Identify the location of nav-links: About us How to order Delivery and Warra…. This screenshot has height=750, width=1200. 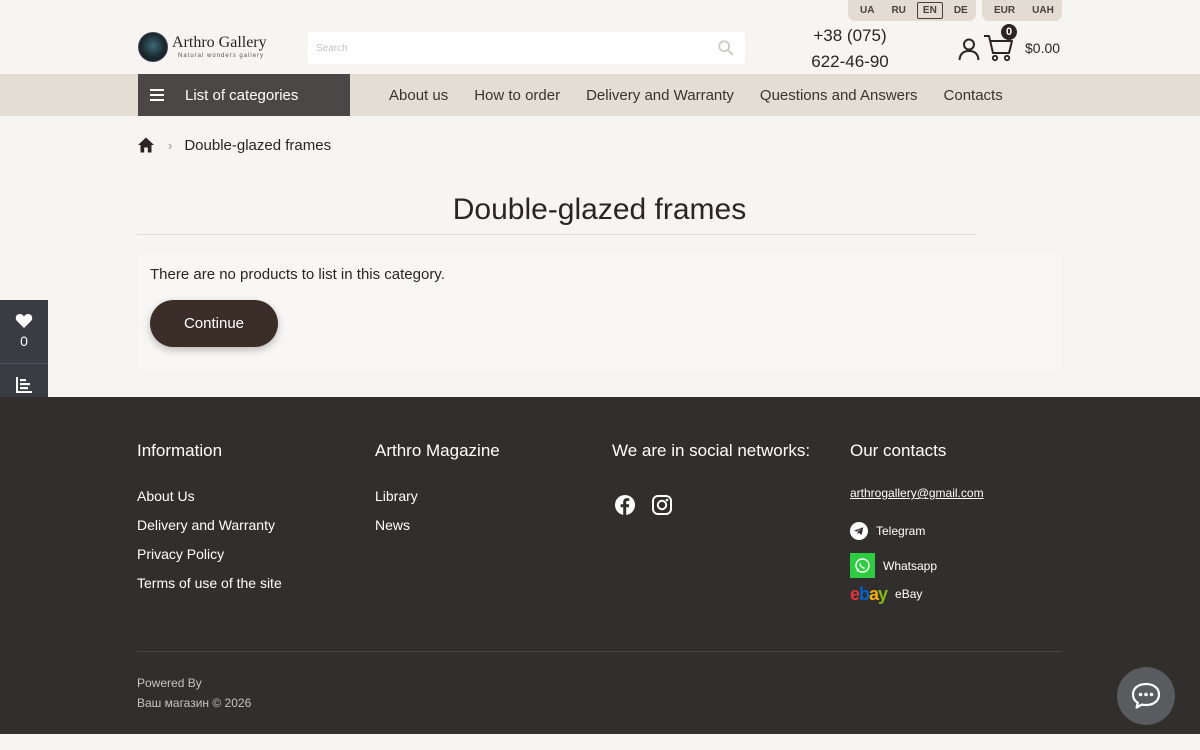
(696, 95).